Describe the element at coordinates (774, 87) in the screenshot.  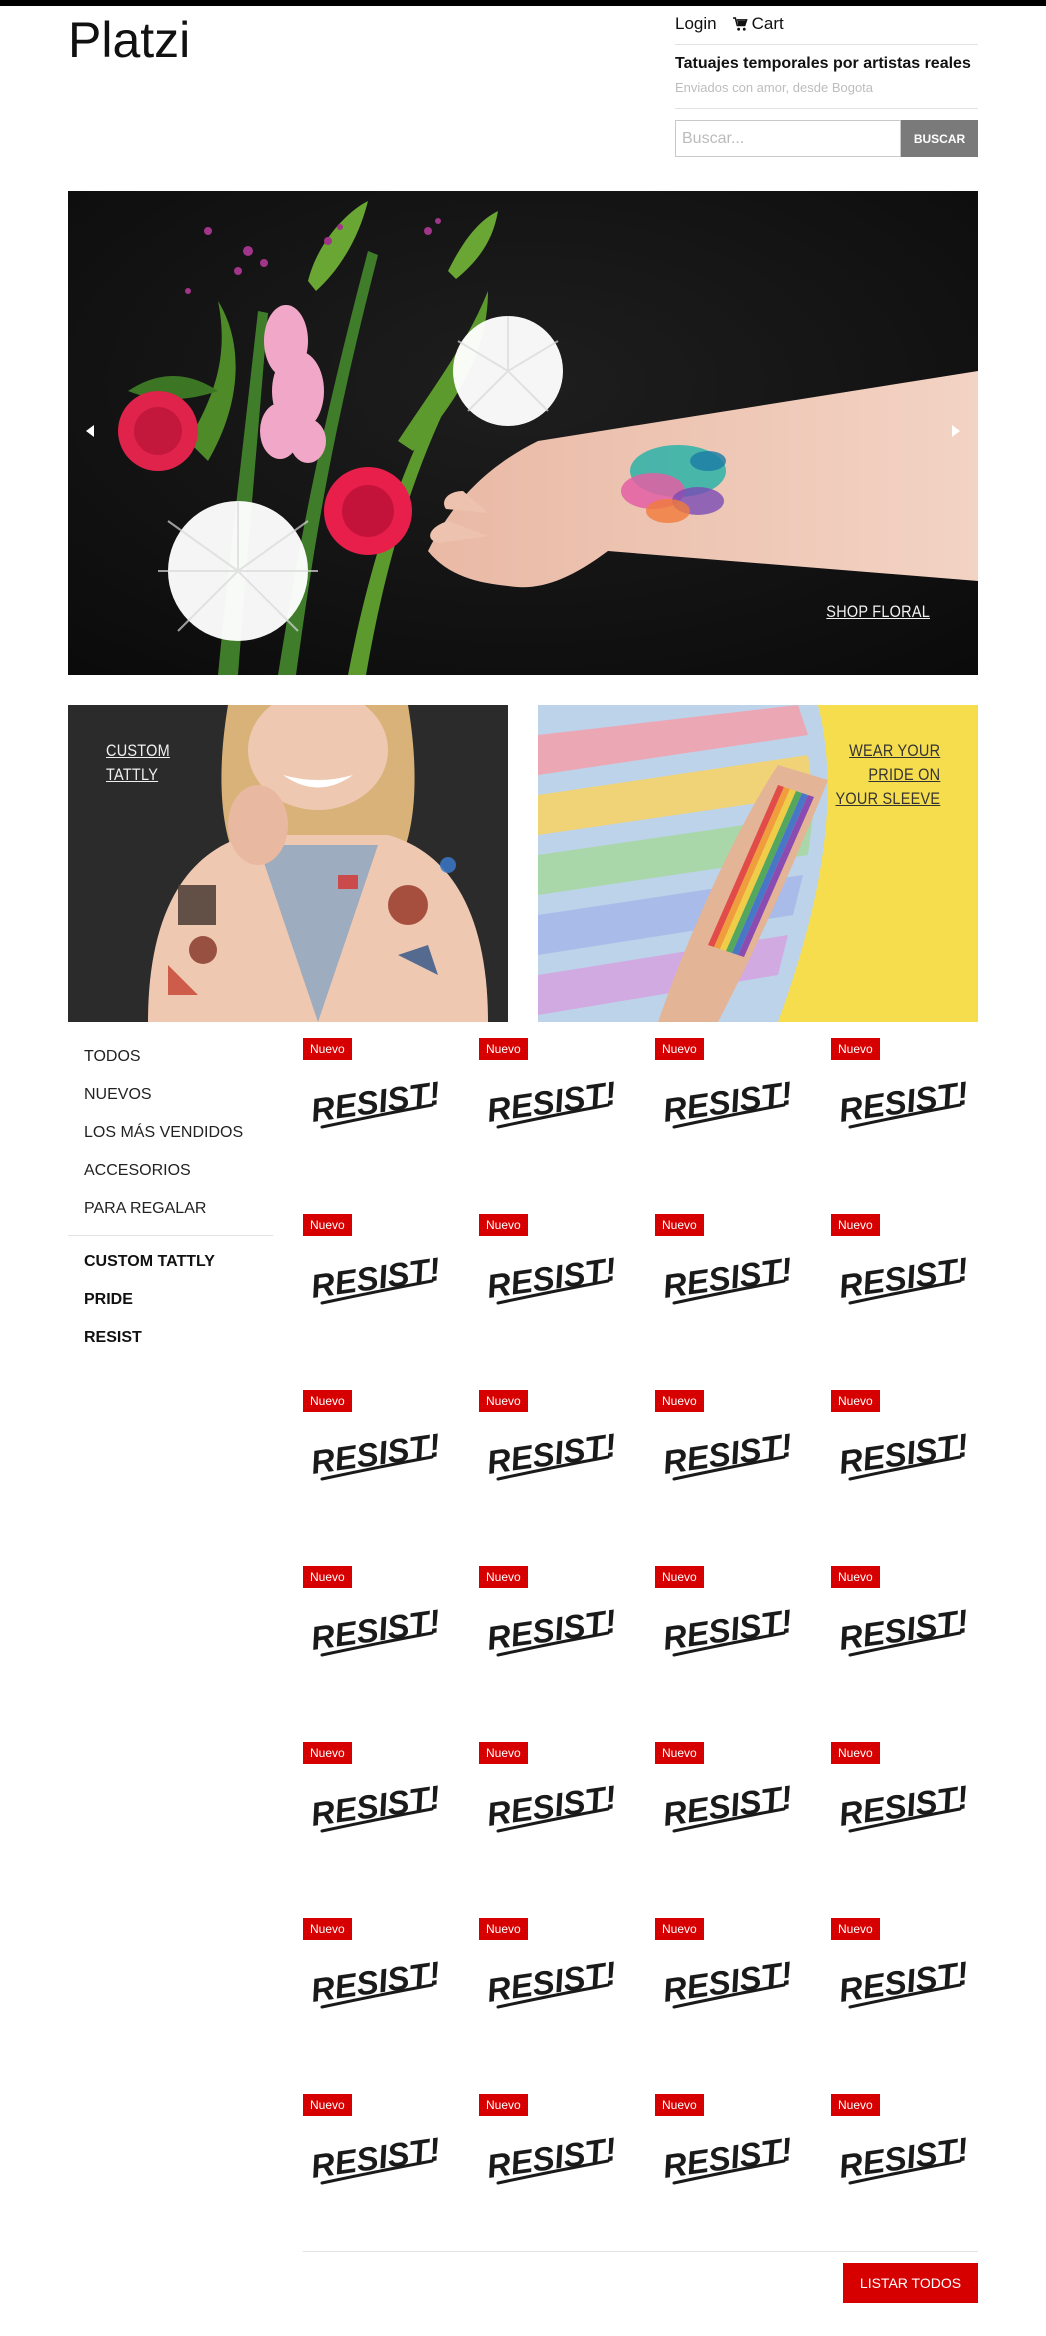
I see `store-subtagline: Enviados con amor, desde Bogota` at that location.